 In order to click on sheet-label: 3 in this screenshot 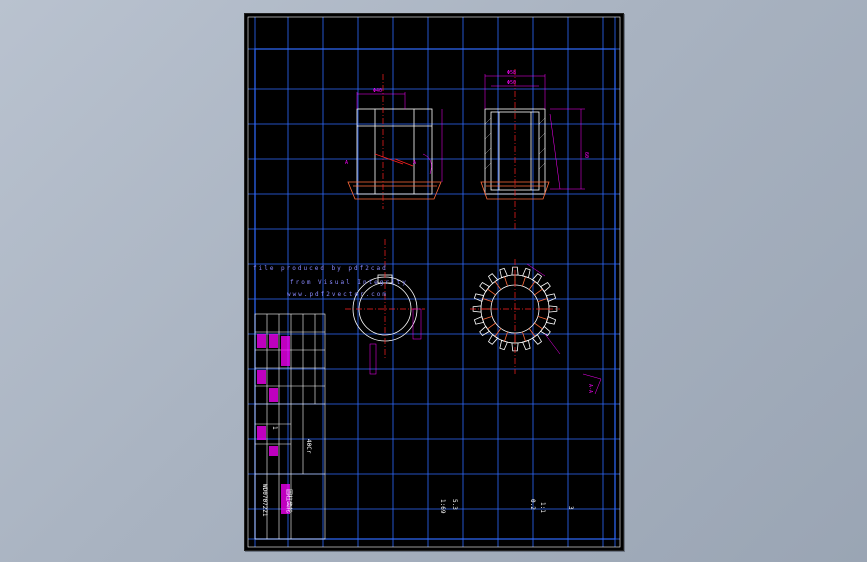, I will do `click(570, 508)`.